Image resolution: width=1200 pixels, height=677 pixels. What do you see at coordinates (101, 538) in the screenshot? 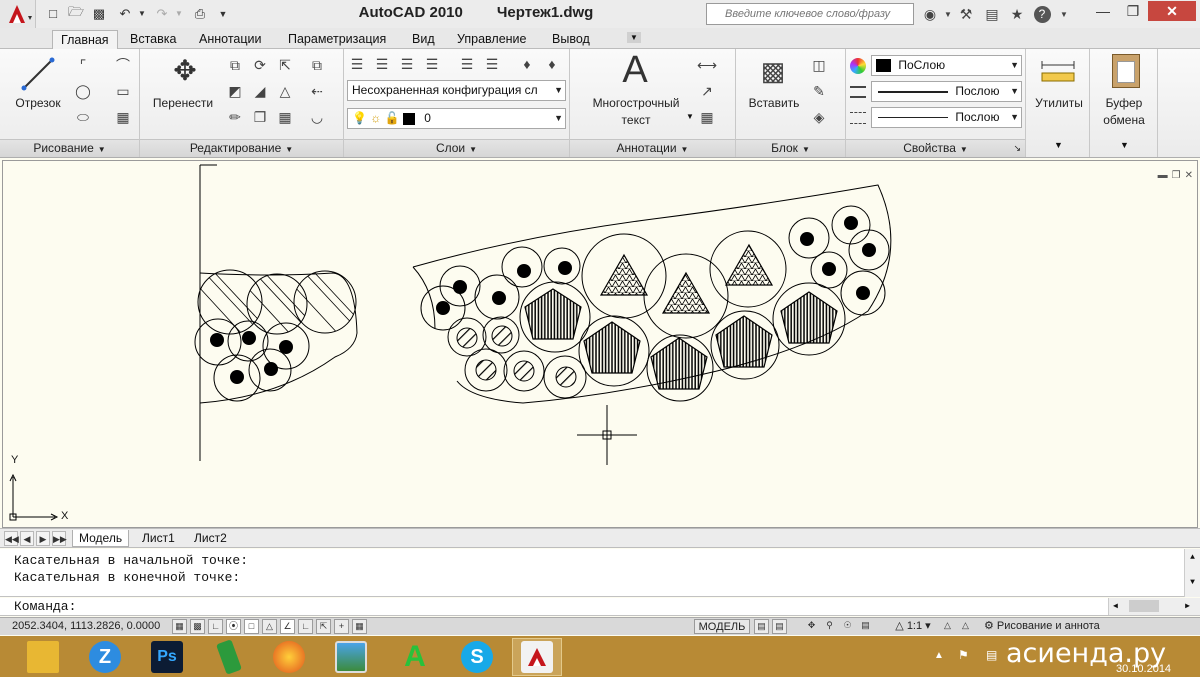
I see `tab-model: Модель` at bounding box center [101, 538].